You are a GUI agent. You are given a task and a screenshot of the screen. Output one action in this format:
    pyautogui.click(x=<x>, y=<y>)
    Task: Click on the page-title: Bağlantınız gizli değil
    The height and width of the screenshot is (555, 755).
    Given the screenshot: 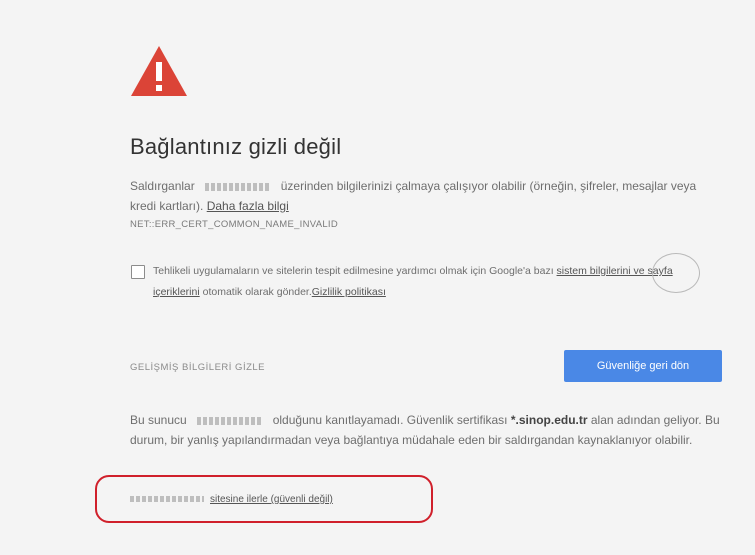 What is the action you would take?
    pyautogui.click(x=236, y=146)
    